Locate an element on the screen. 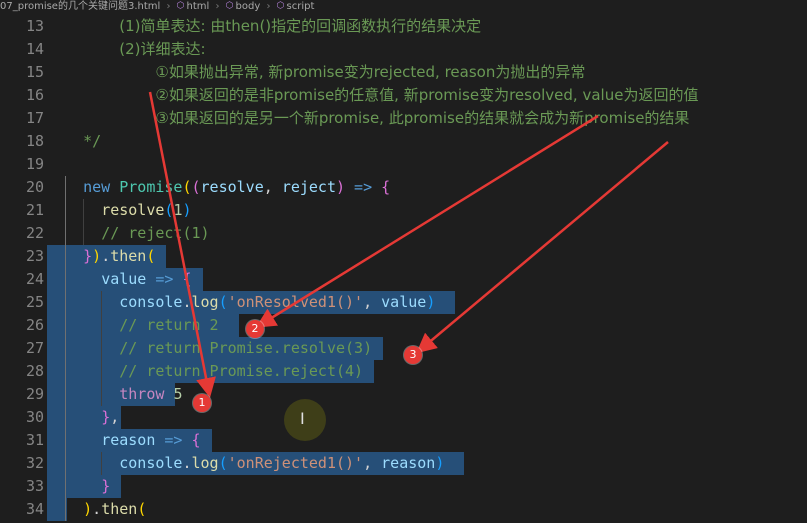 The width and height of the screenshot is (807, 523). annotation-badge-1: 1 is located at coordinates (202, 403).